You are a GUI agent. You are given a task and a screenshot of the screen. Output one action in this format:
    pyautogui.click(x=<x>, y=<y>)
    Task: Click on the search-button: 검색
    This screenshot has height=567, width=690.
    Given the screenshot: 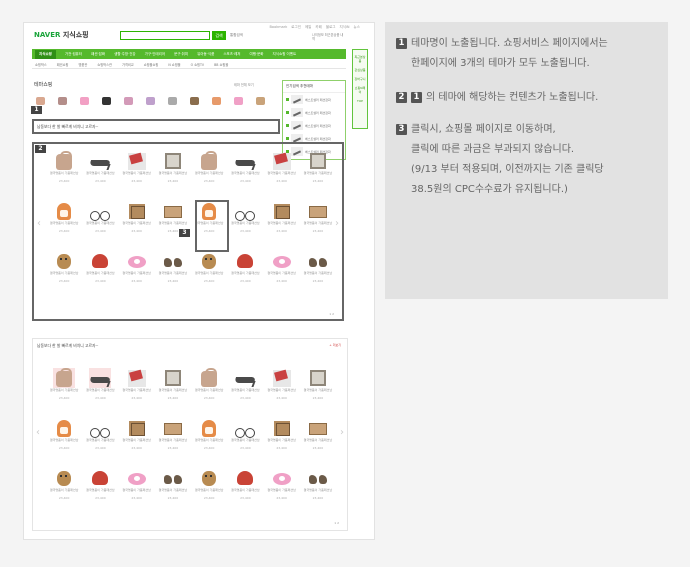 What is the action you would take?
    pyautogui.click(x=219, y=35)
    